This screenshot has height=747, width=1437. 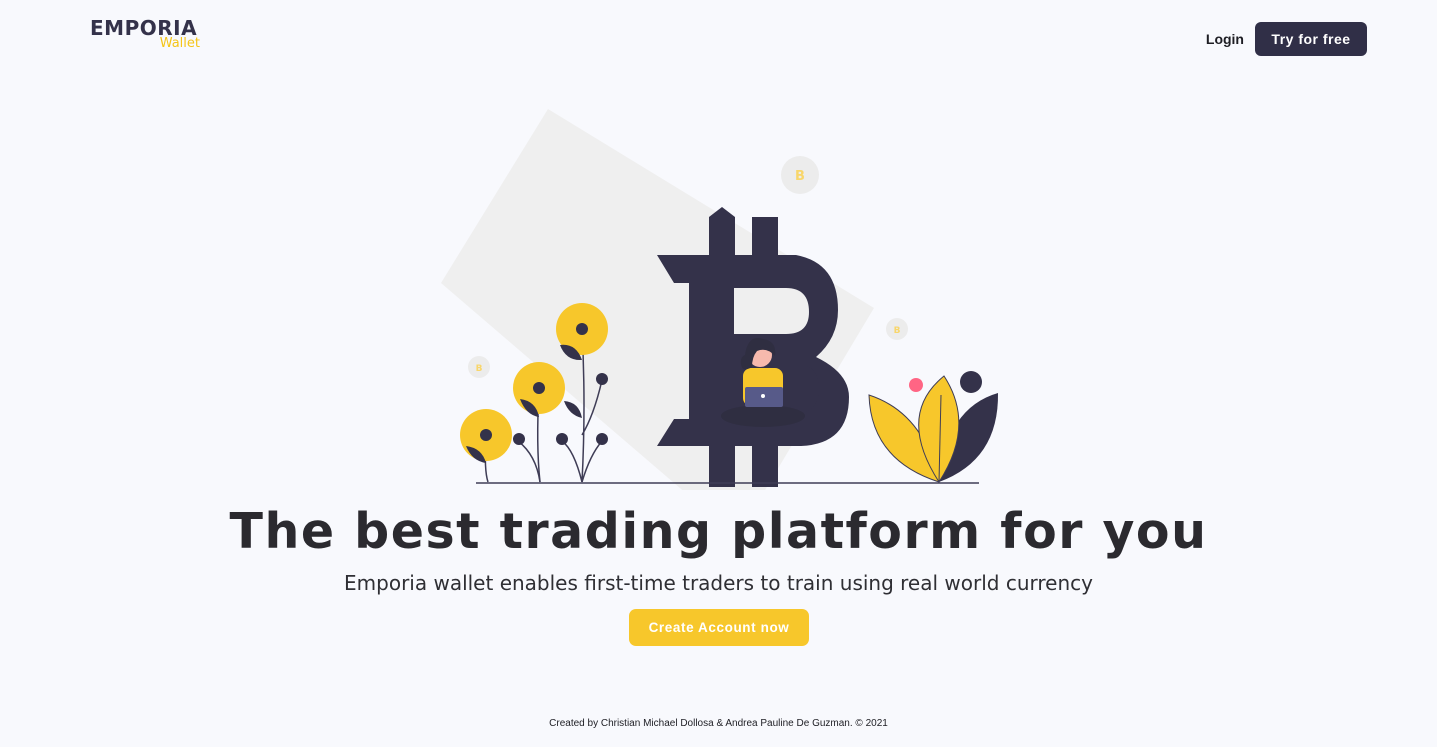 I want to click on create-account-button: Create Account now, so click(x=719, y=627).